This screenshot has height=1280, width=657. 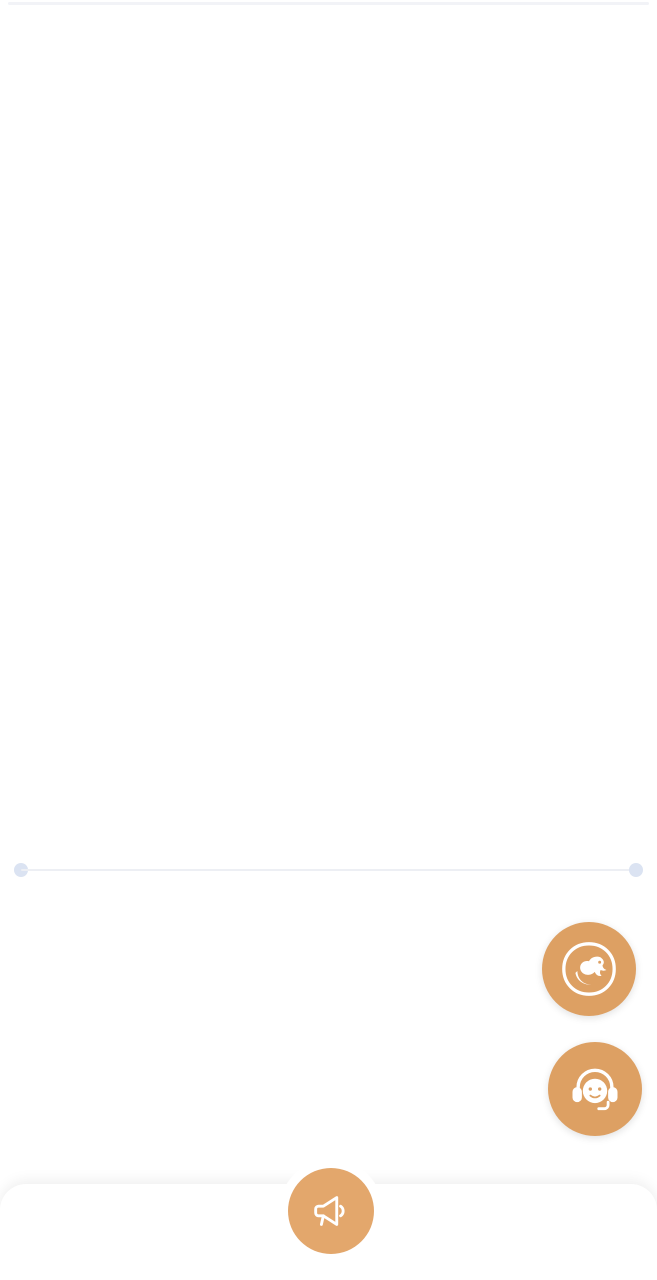 I want to click on section-divider, so click(x=328, y=870).